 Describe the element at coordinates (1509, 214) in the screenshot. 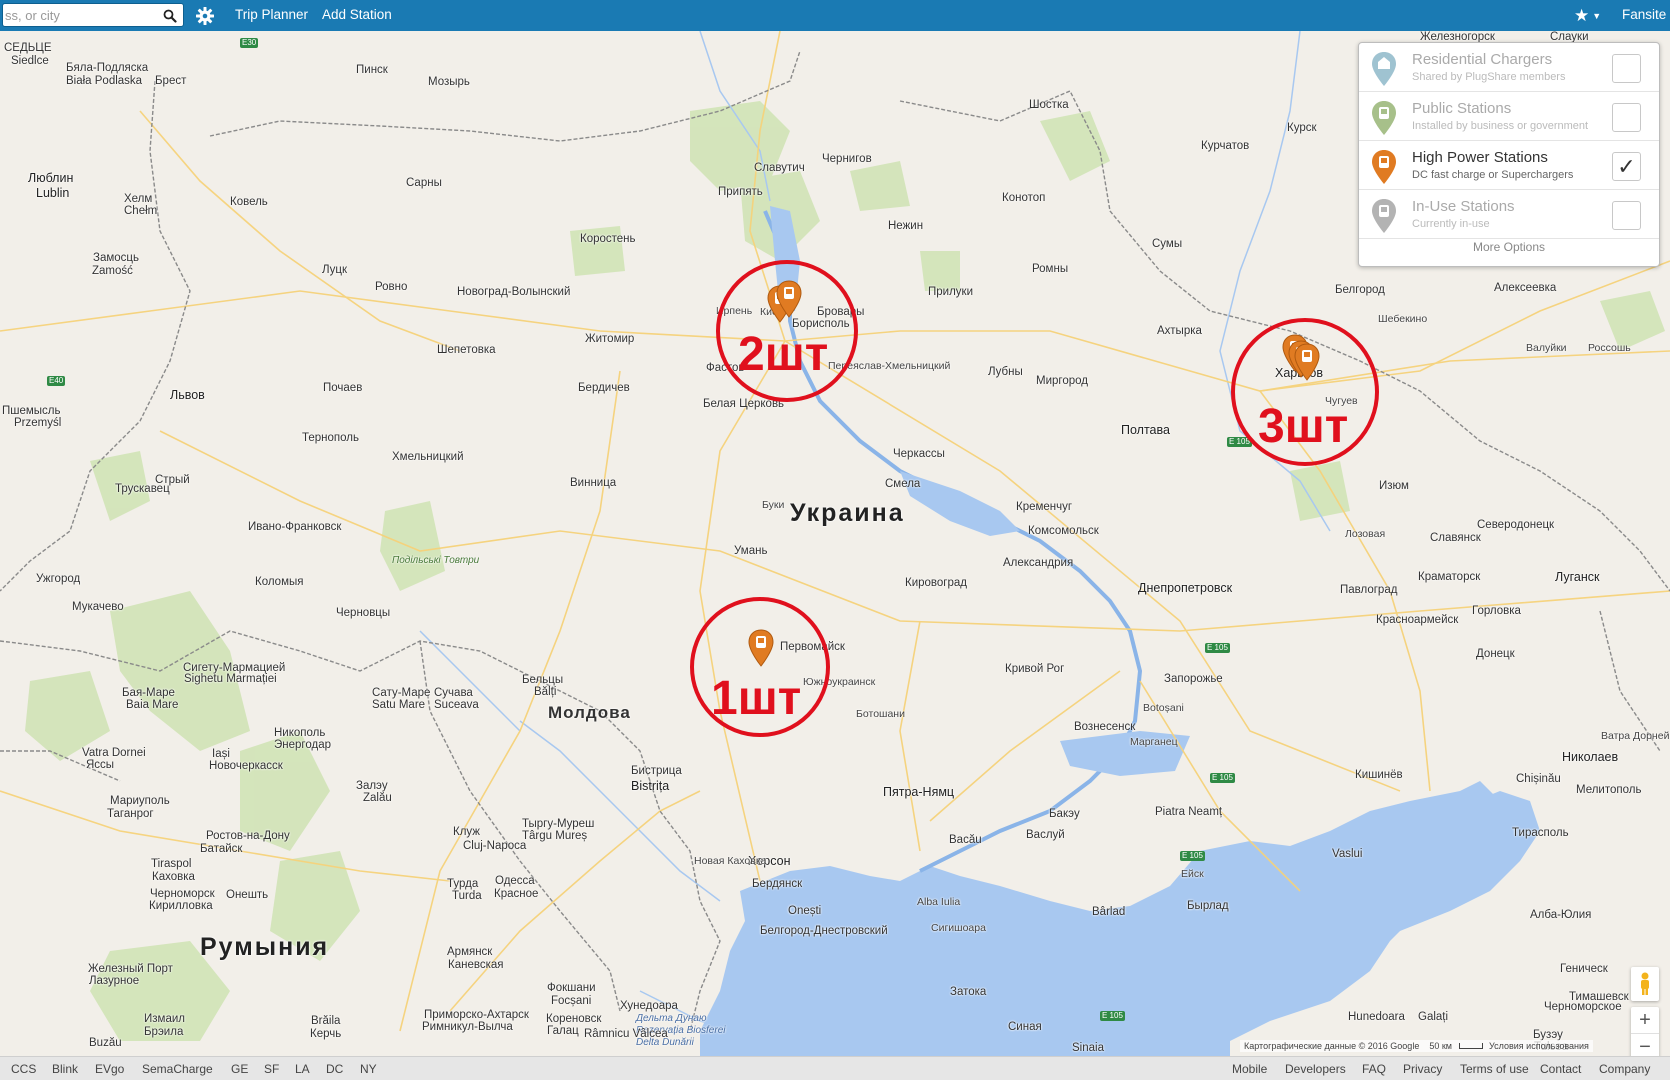

I see `filter-in-use-stations: In-Use Stations Currently in-use` at that location.